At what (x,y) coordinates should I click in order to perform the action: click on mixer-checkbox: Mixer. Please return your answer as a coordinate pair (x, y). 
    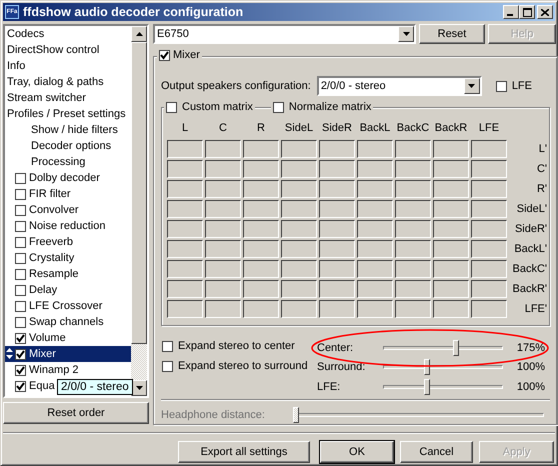
    Looking at the image, I should click on (179, 55).